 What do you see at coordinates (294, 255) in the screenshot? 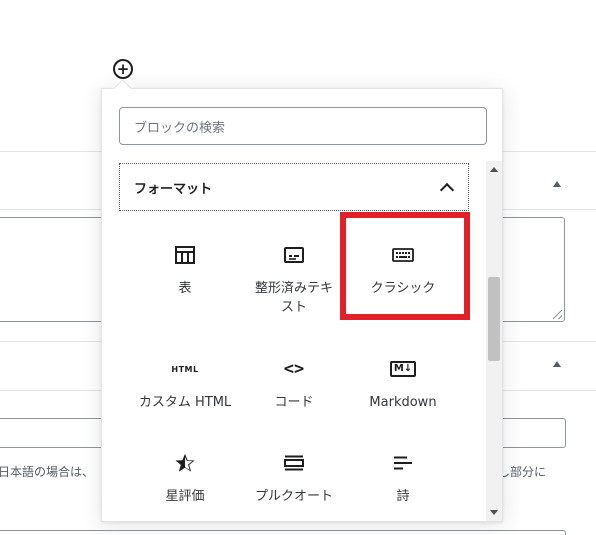
I see `preformatted-icon` at bounding box center [294, 255].